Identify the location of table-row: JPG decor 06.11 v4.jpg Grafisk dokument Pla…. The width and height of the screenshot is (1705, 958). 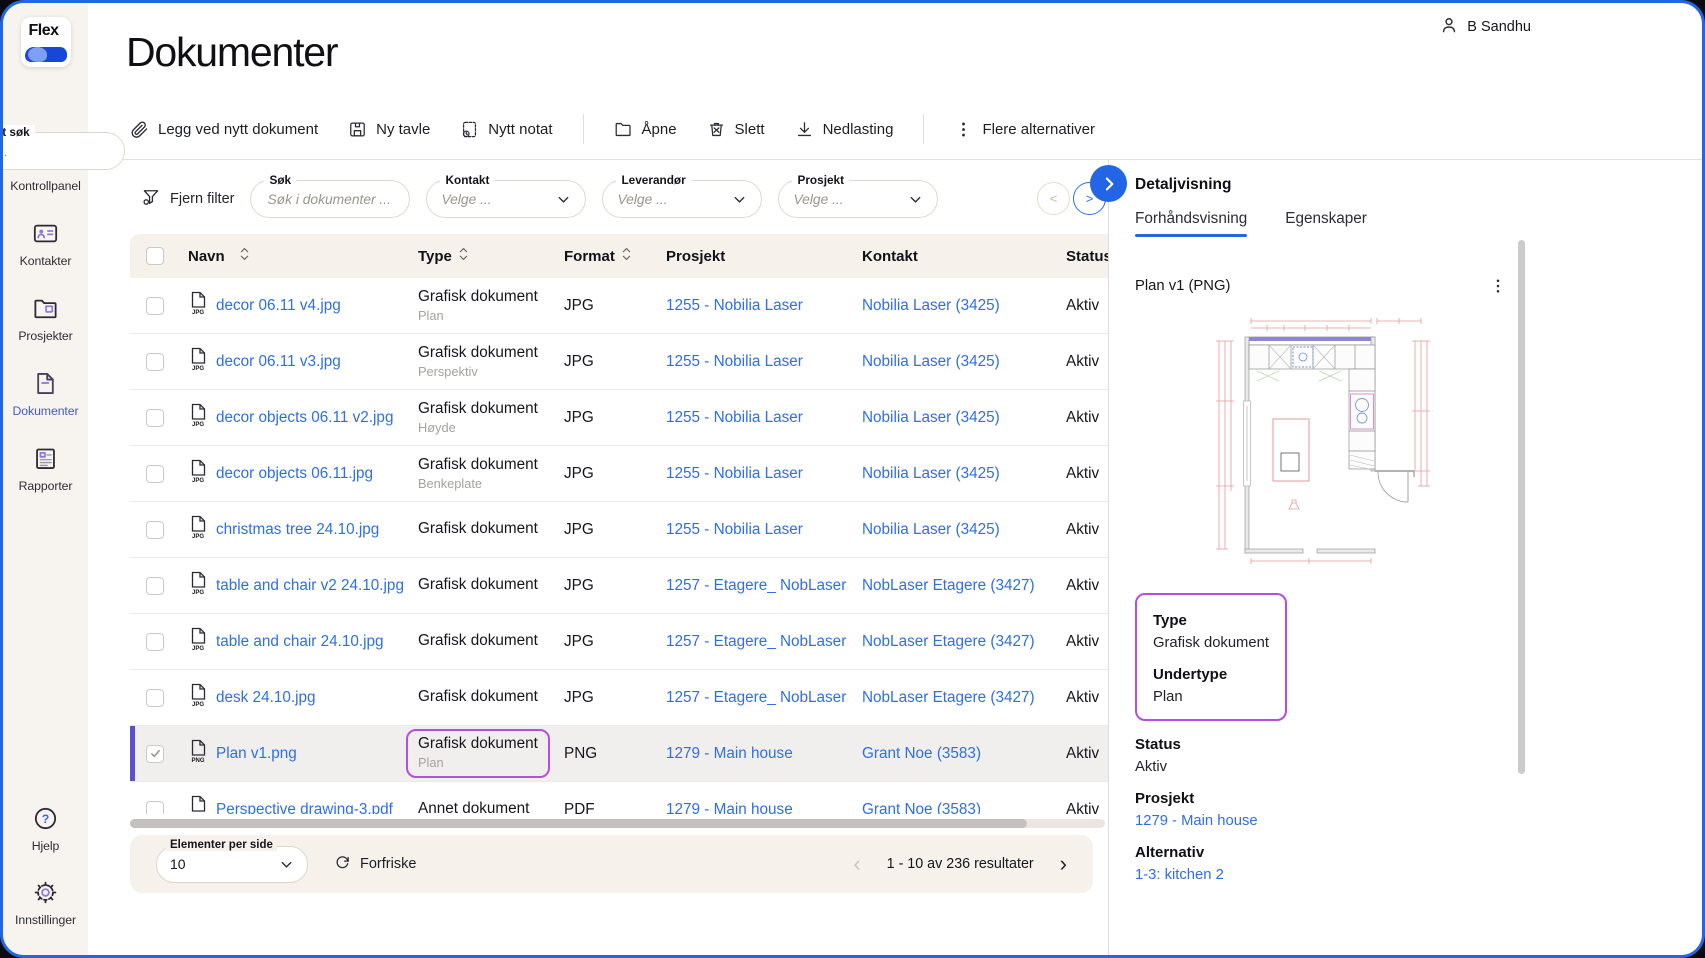
(619, 306).